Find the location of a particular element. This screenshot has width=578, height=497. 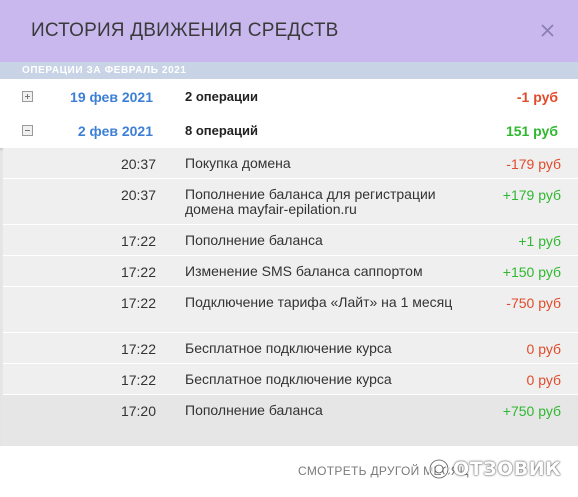

operation-row: 17:20 Пополнение баланса +750 руб is located at coordinates (290, 420).